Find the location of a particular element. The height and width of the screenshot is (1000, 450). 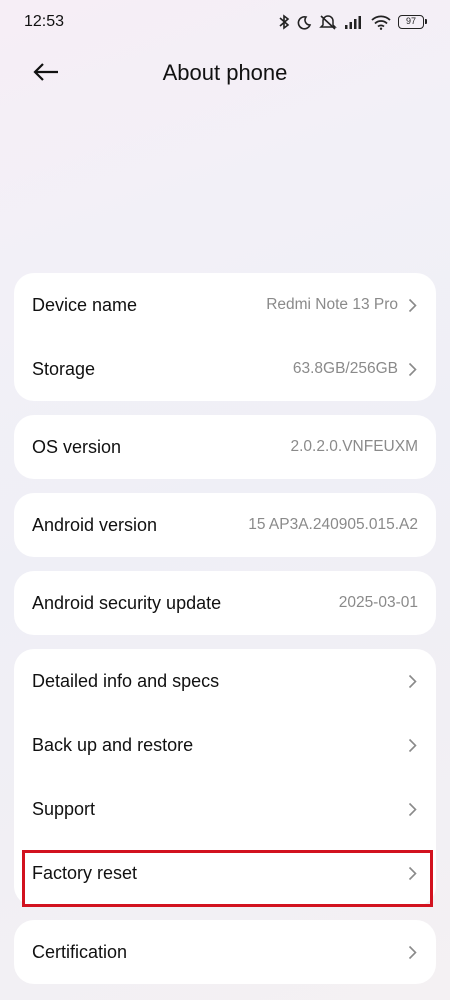

os-version-label: OS version is located at coordinates (77, 446).